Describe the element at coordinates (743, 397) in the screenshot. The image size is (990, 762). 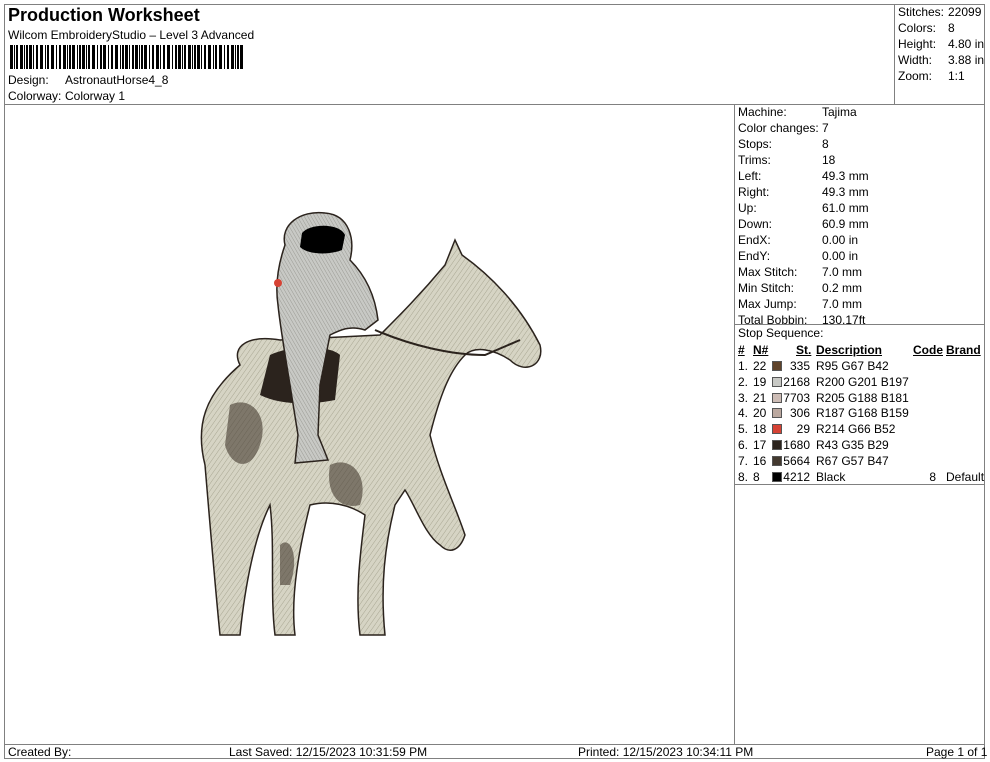
I see `row-number: 3.` at that location.